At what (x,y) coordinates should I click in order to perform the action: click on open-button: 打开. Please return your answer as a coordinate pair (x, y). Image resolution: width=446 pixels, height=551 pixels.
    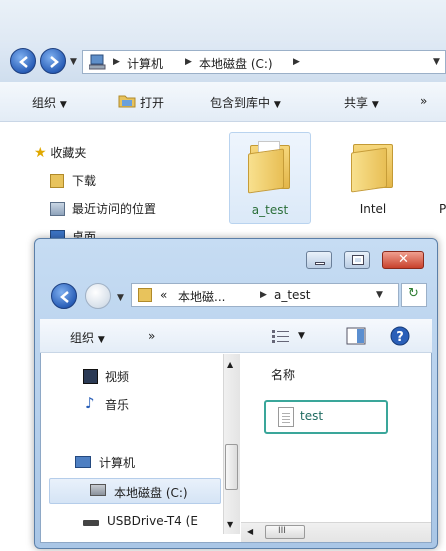
    Looking at the image, I should click on (152, 102).